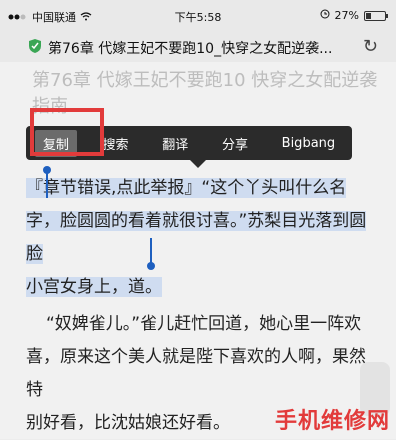 The width and height of the screenshot is (396, 440). Describe the element at coordinates (47, 182) in the screenshot. I see `selection-start-handle` at that location.